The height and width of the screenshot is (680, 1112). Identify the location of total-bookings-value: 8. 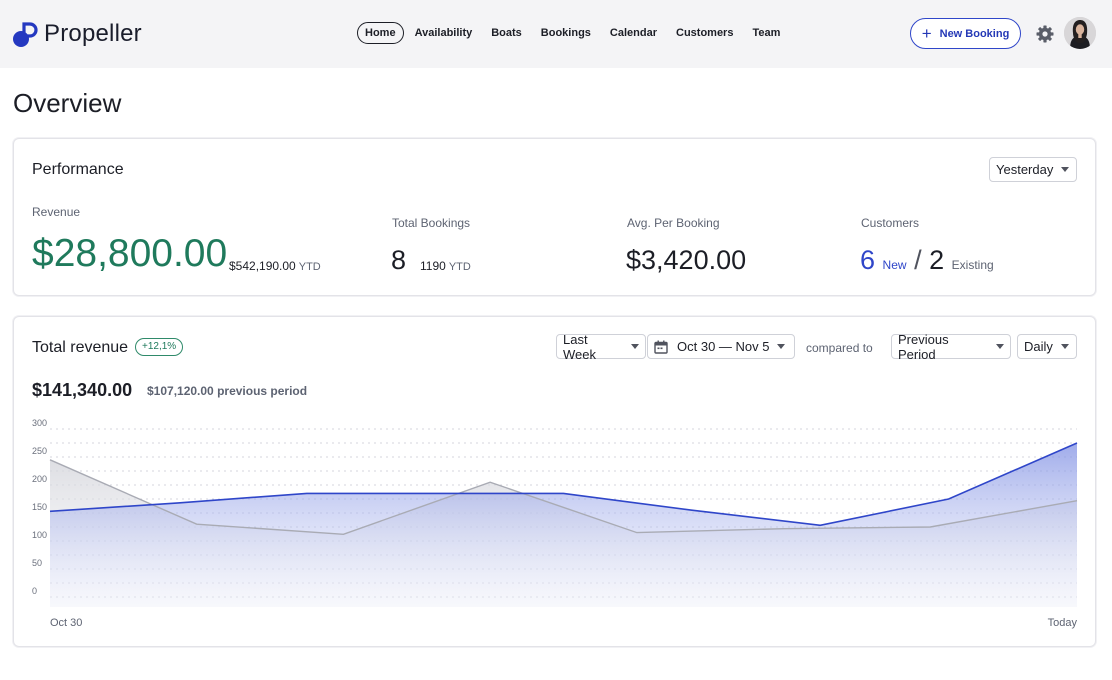
(399, 260).